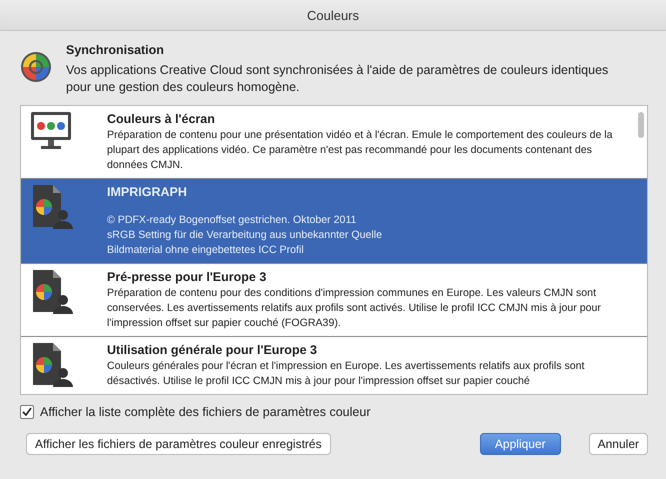 The width and height of the screenshot is (666, 479). What do you see at coordinates (520, 444) in the screenshot?
I see `apply-button: Appliquer` at bounding box center [520, 444].